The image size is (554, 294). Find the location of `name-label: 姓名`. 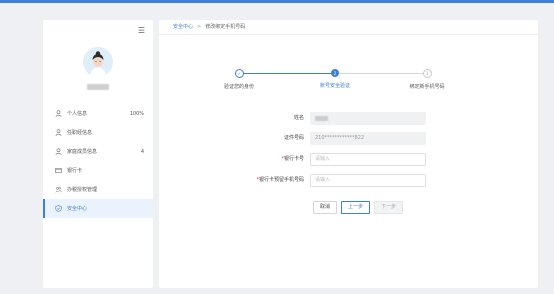

name-label: 姓名 is located at coordinates (298, 118).